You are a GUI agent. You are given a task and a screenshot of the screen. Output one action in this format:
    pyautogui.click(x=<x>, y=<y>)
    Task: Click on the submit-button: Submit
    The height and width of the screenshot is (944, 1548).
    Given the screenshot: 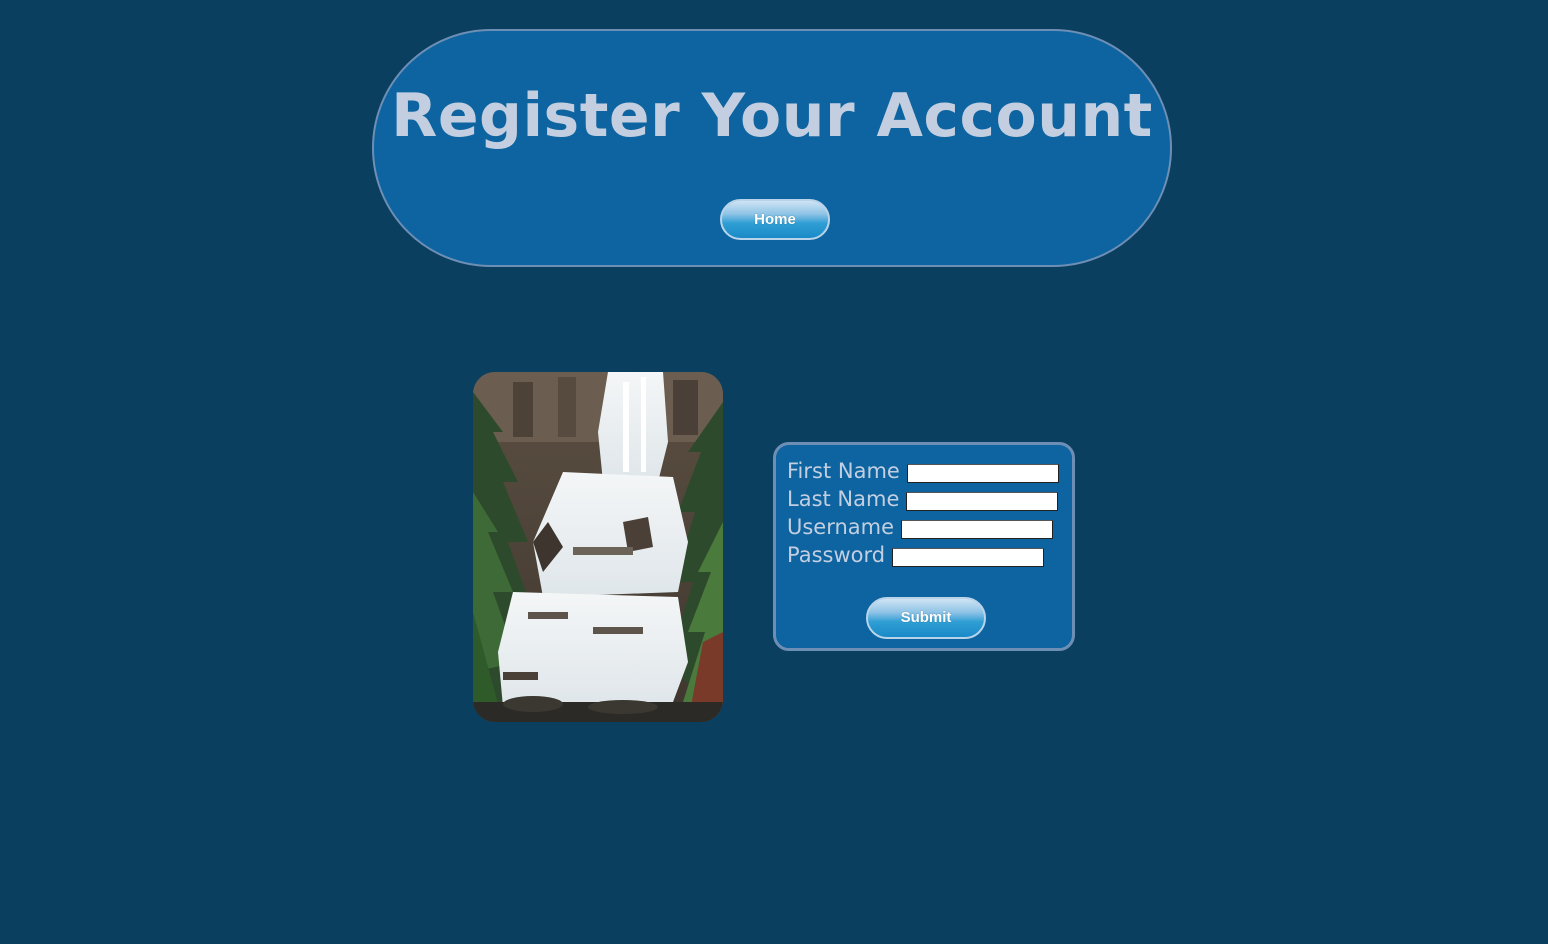 What is the action you would take?
    pyautogui.click(x=926, y=618)
    